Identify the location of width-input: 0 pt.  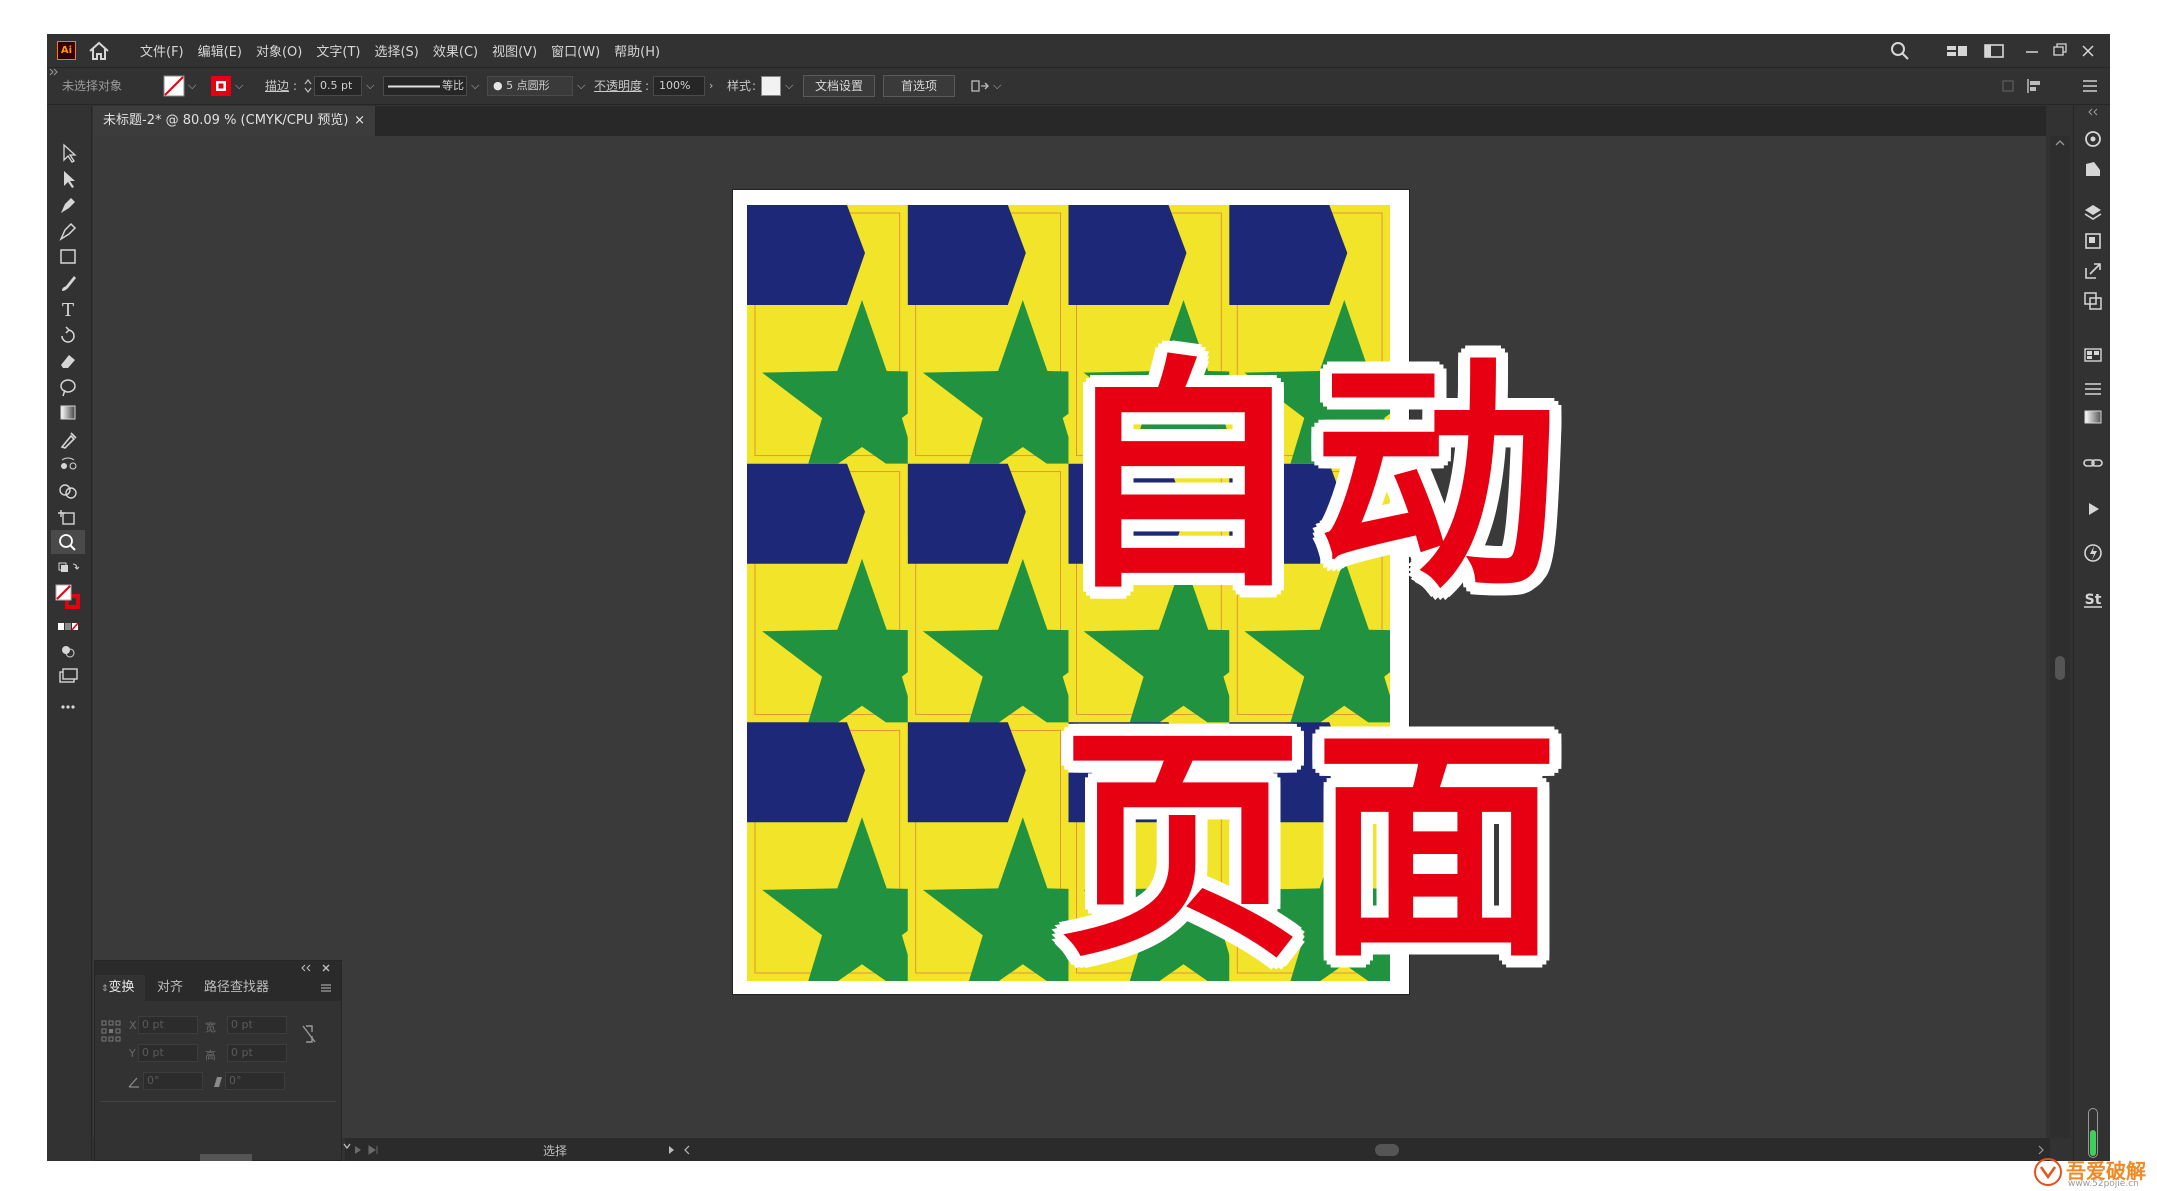
(257, 1025).